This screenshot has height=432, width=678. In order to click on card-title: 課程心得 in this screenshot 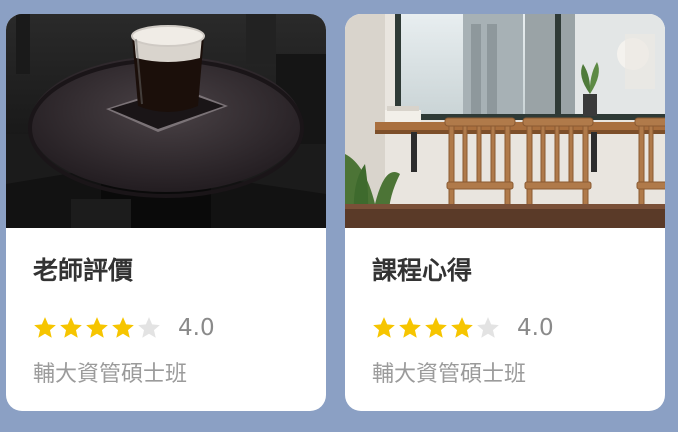, I will do `click(422, 270)`.